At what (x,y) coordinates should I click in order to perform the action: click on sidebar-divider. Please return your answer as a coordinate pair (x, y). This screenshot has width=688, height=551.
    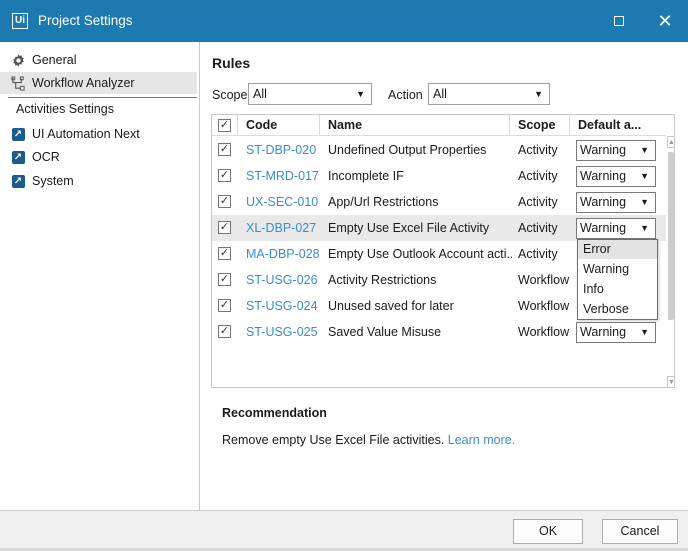
    Looking at the image, I should click on (102, 97).